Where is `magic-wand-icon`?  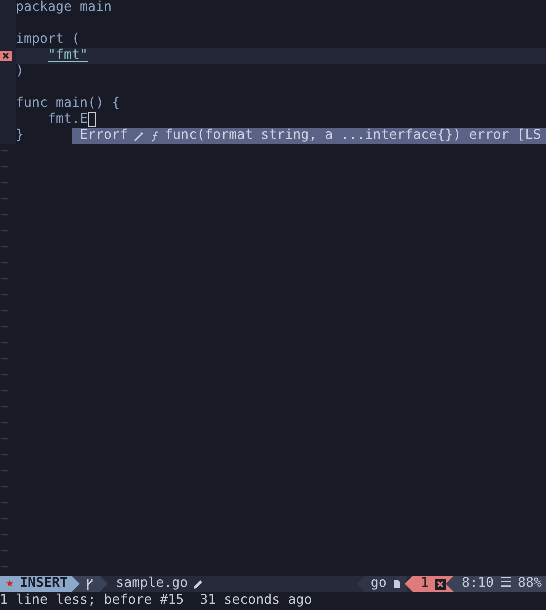 magic-wand-icon is located at coordinates (140, 136).